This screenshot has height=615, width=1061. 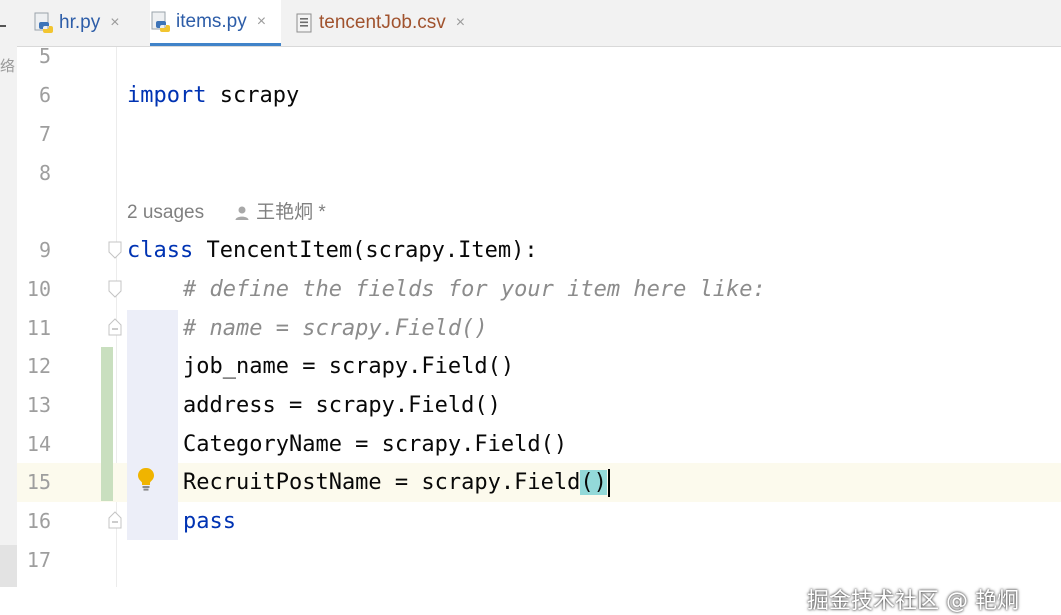 I want to click on indent-guide, so click(x=152, y=425).